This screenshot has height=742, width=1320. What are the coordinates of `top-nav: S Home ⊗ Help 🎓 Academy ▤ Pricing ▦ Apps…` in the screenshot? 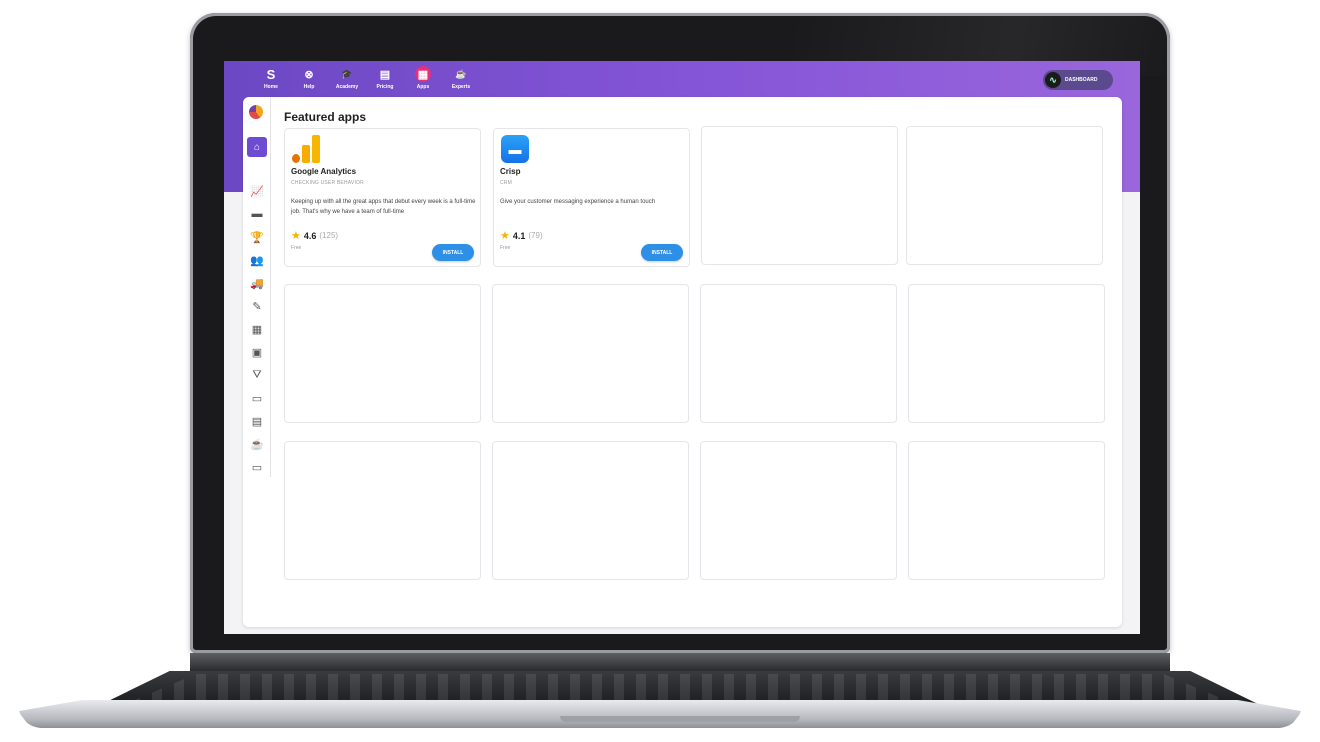 It's located at (366, 80).